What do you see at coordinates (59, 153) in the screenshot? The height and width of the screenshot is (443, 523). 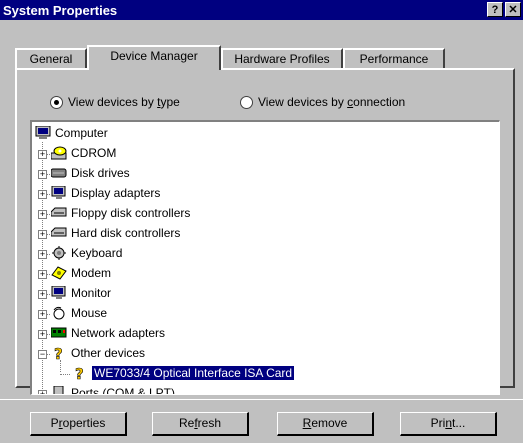 I see `cdrom-icon` at bounding box center [59, 153].